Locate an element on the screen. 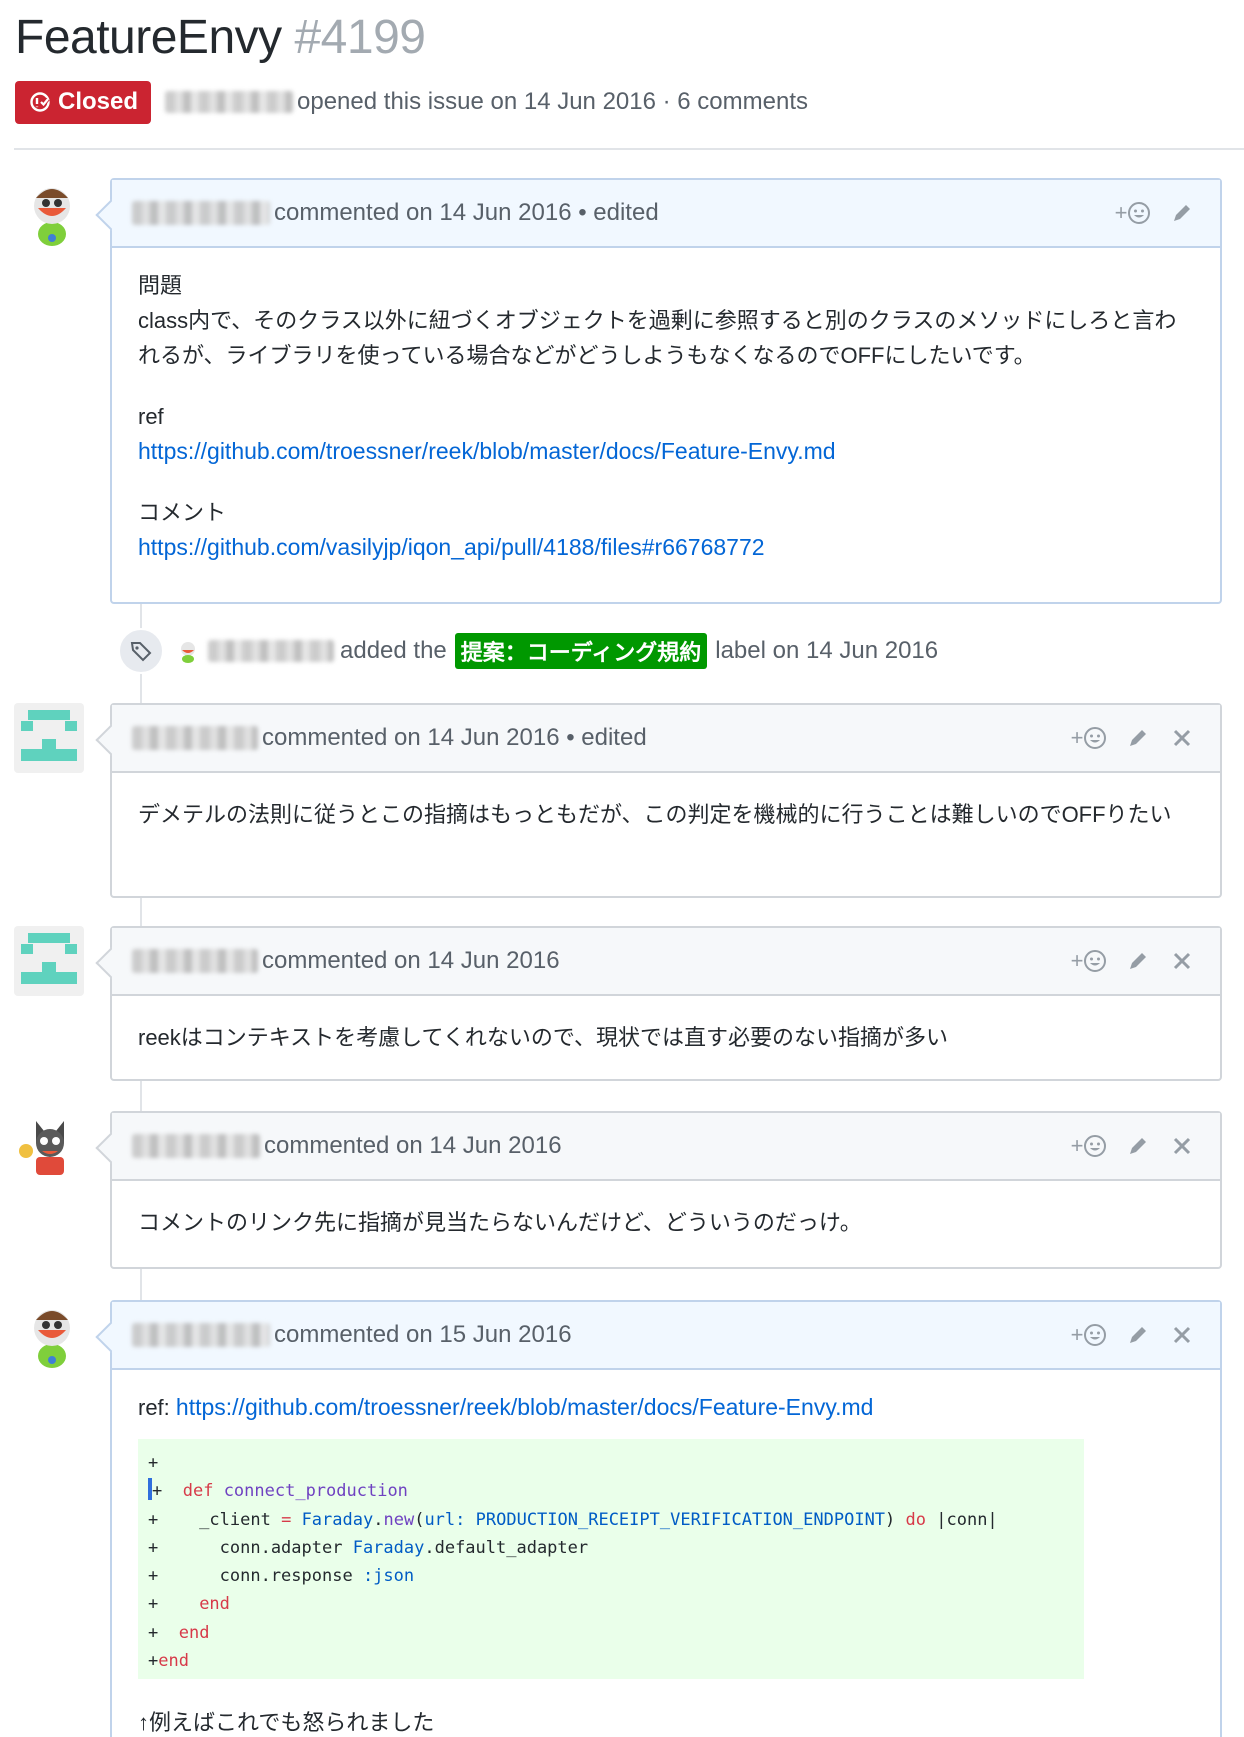 This screenshot has height=1737, width=1244. code-line: + conn.adapter Faraday.default_adapter is located at coordinates (368, 1547).